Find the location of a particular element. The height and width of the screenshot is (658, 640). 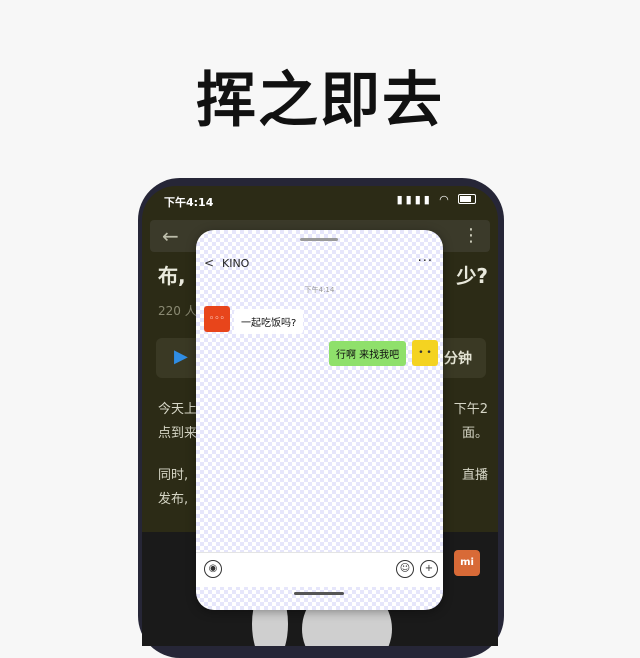

status-icons: ▮▮▮▮ ◠ is located at coordinates (436, 199).